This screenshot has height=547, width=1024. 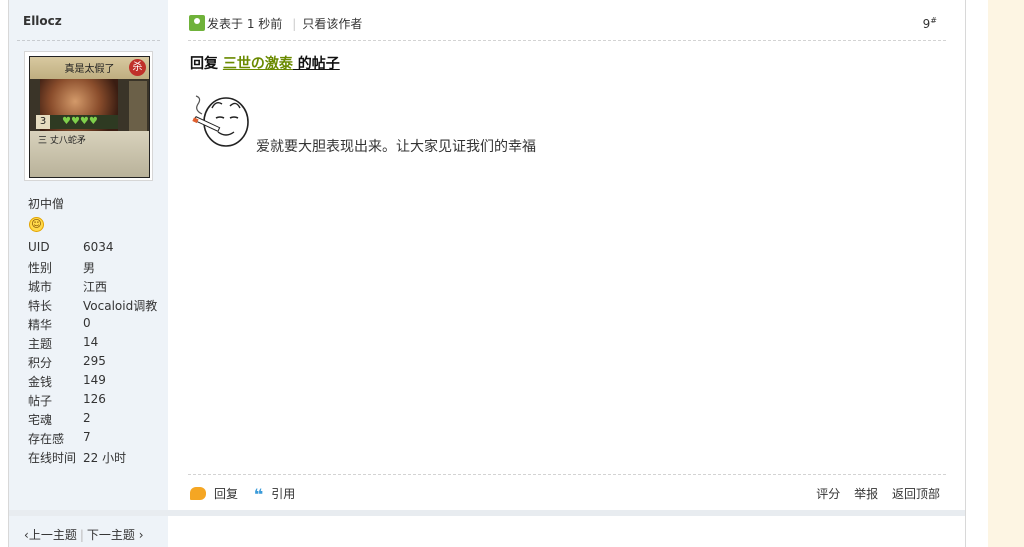 I want to click on stat-key: 特长, so click(x=40, y=306).